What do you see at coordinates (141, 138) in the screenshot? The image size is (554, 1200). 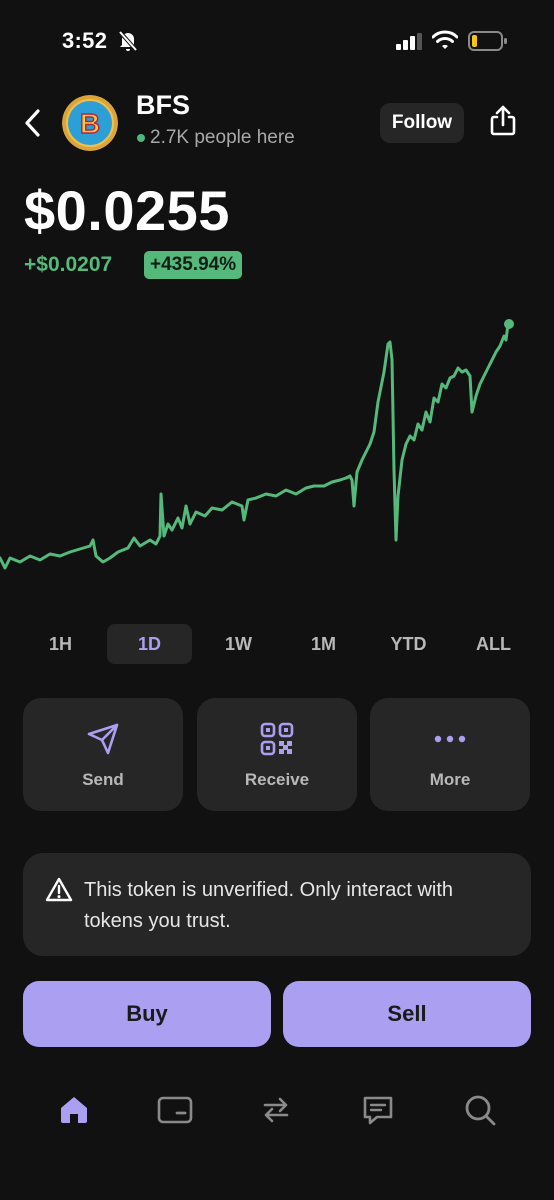 I see `online-indicator` at bounding box center [141, 138].